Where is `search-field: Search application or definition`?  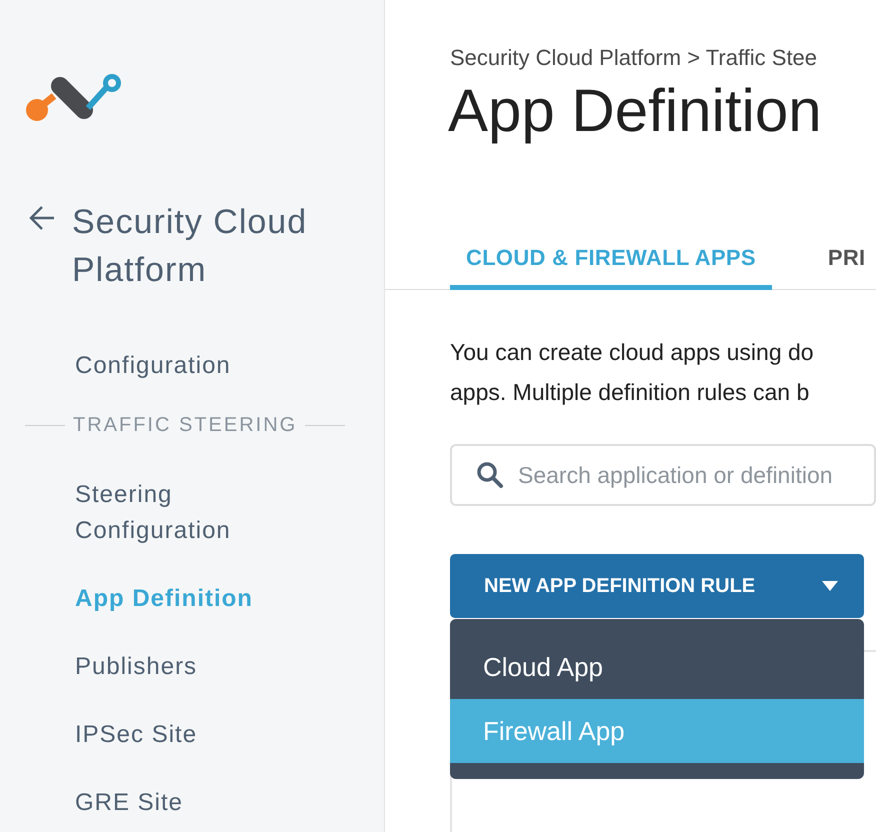
search-field: Search application or definition is located at coordinates (663, 475).